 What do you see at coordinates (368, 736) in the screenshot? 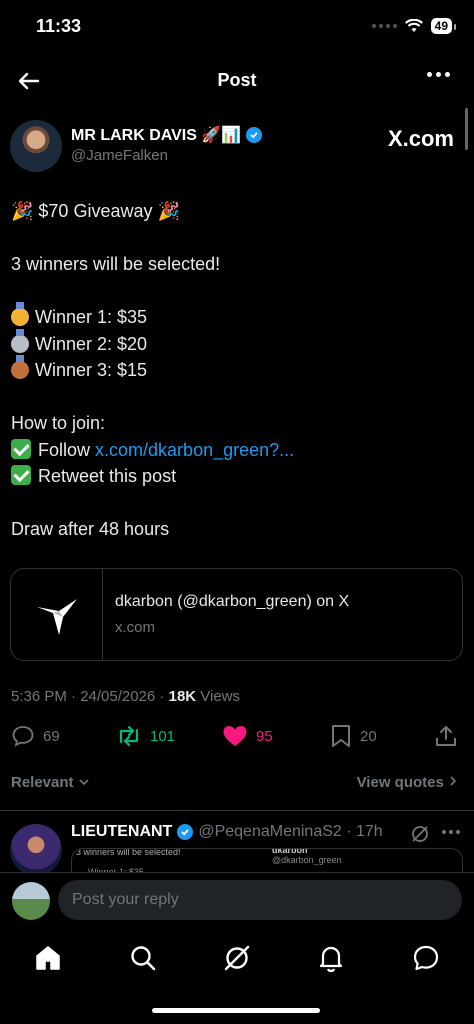
I see `bookmark-count: 20` at bounding box center [368, 736].